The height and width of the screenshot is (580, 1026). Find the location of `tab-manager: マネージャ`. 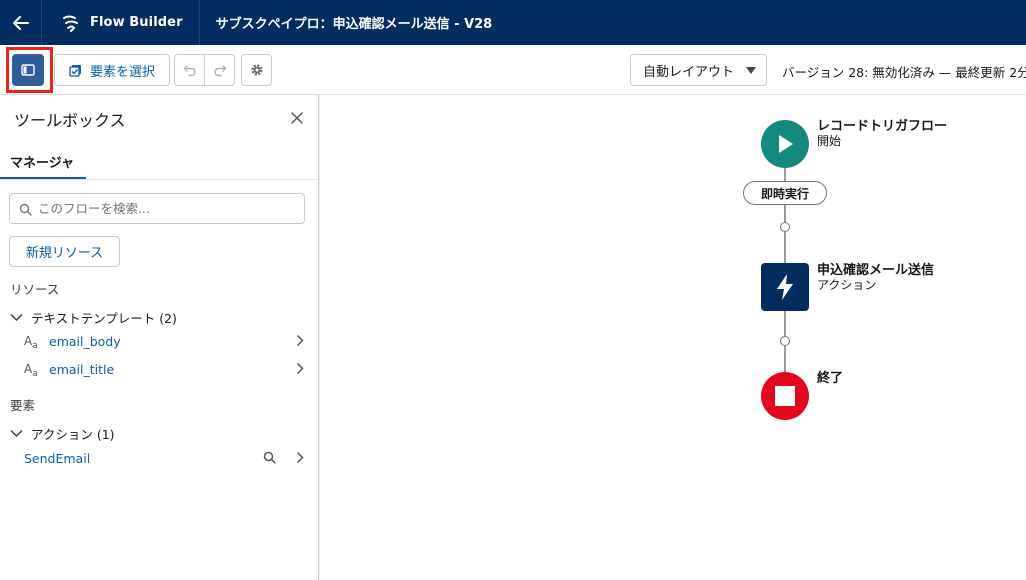

tab-manager: マネージャ is located at coordinates (43, 162).